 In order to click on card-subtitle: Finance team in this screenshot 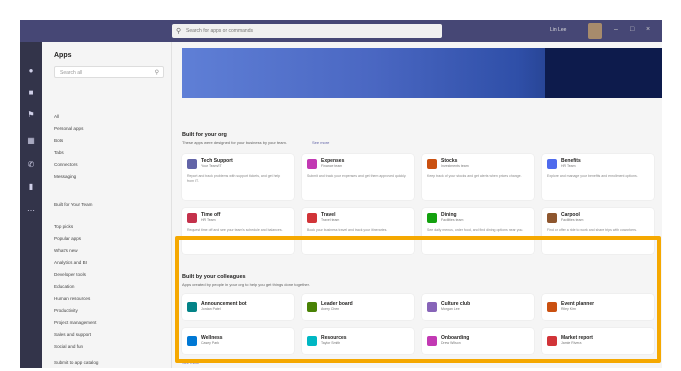, I will do `click(332, 166)`.